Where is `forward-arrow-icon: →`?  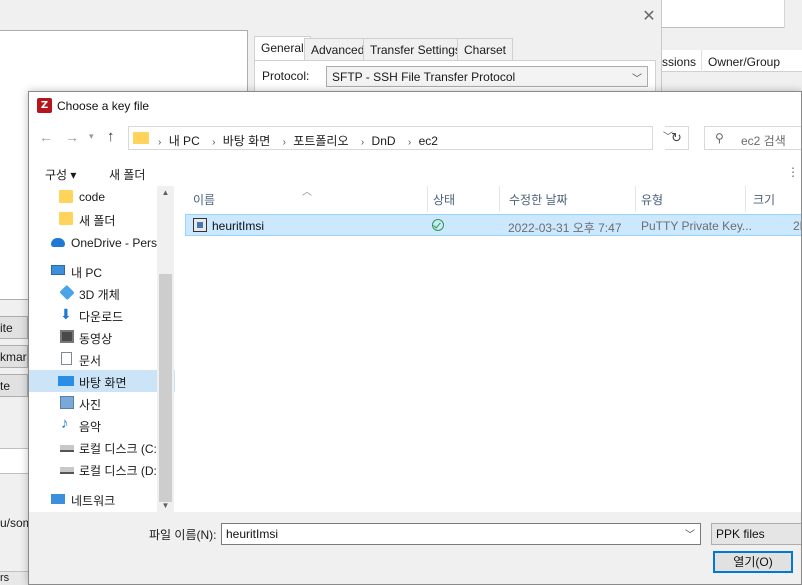
forward-arrow-icon: → is located at coordinates (72, 137).